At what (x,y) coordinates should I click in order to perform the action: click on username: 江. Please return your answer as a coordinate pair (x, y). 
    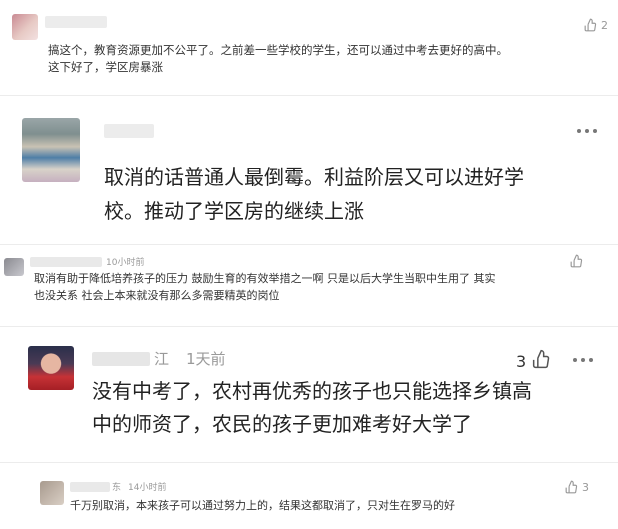
    Looking at the image, I should click on (130, 358).